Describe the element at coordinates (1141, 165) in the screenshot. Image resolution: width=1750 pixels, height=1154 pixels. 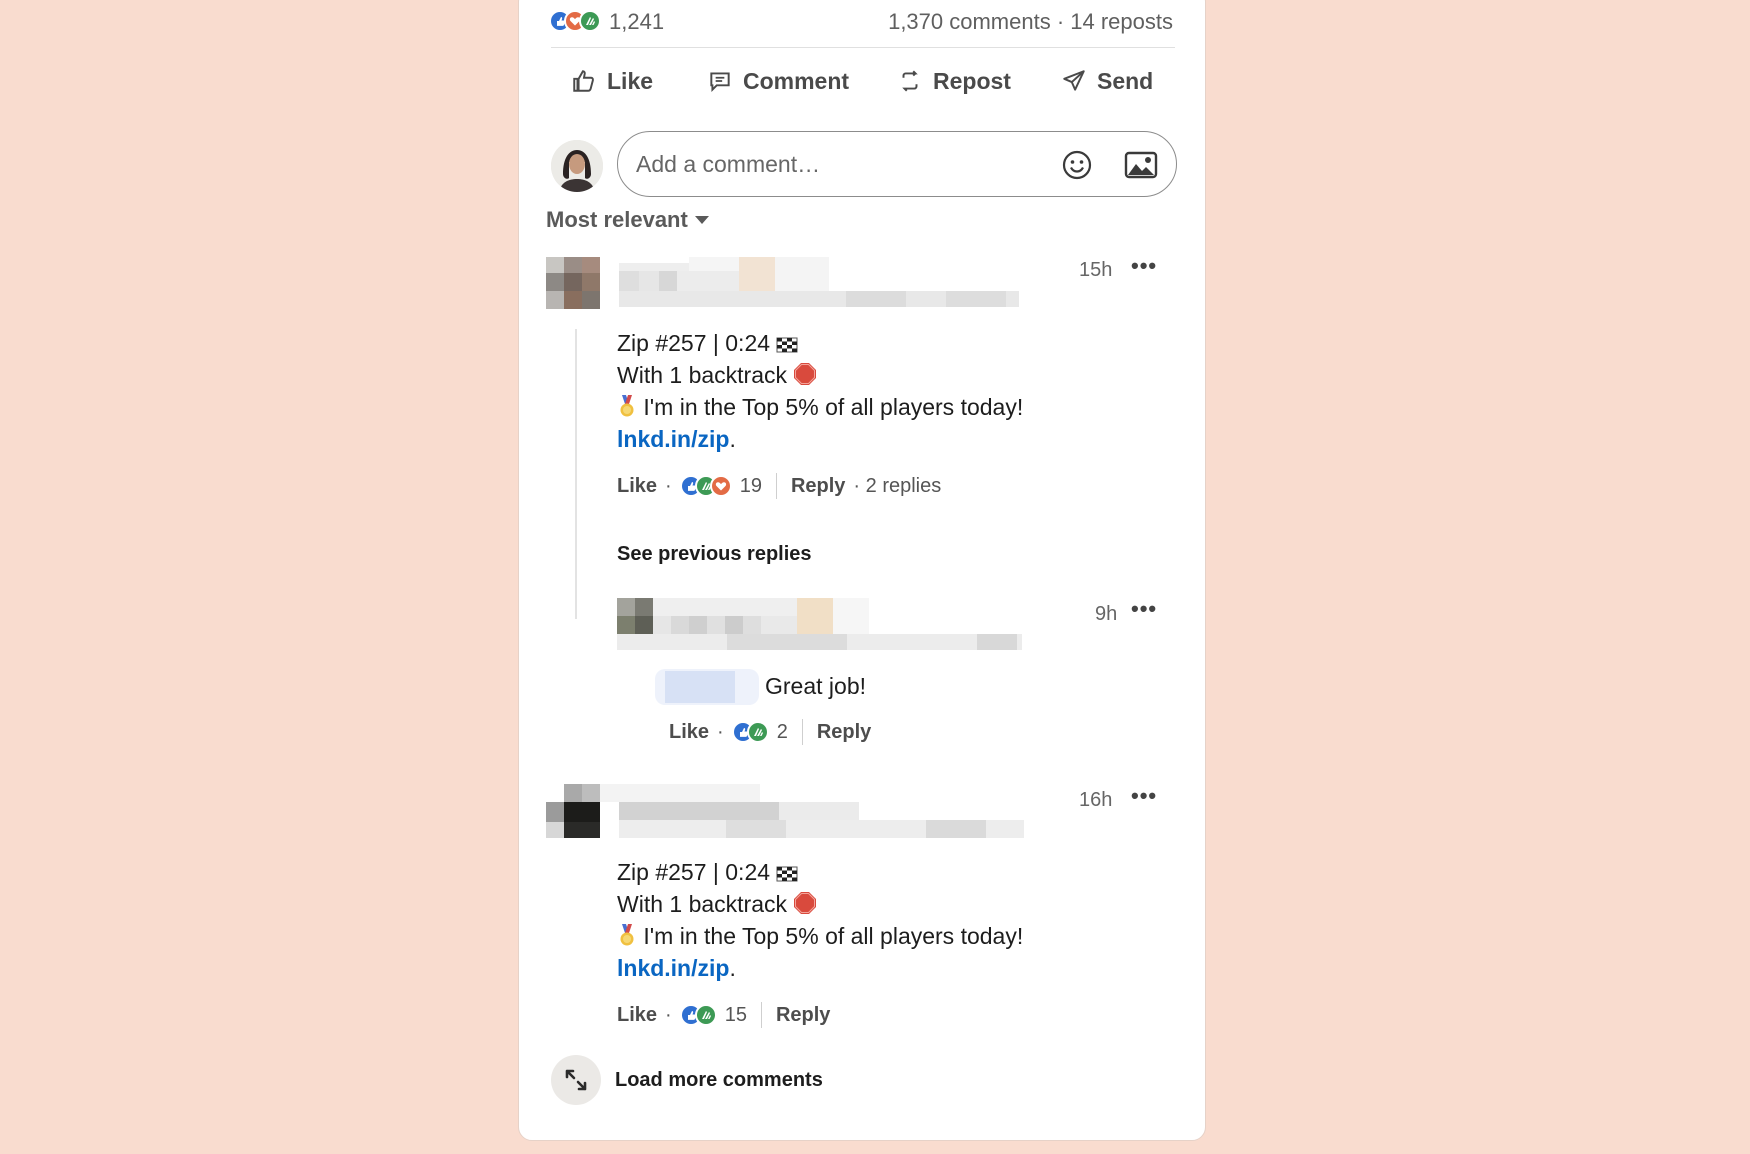
I see `image-icon` at that location.